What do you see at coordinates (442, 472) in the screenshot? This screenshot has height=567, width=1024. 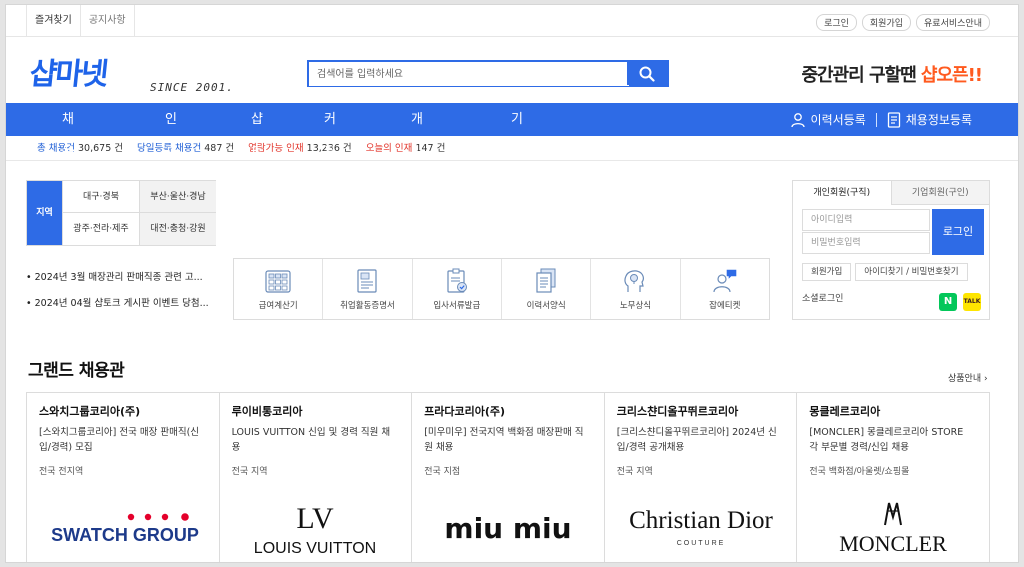 I see `card-location: 전국 지점` at bounding box center [442, 472].